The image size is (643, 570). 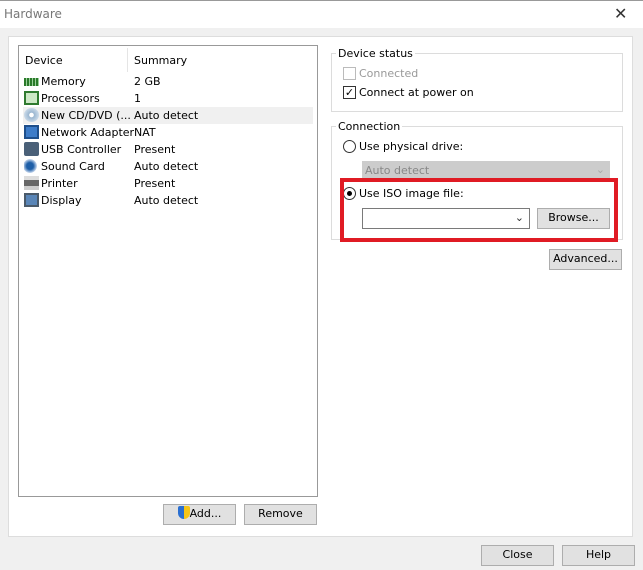 I want to click on highlight-box, so click(x=479, y=210).